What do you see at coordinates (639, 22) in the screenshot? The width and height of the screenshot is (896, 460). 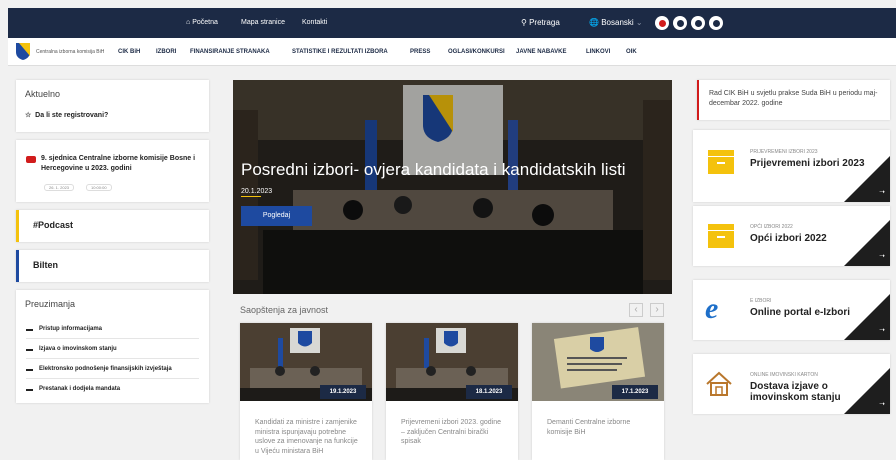 I see `chevron-down-icon: ⌄` at bounding box center [639, 22].